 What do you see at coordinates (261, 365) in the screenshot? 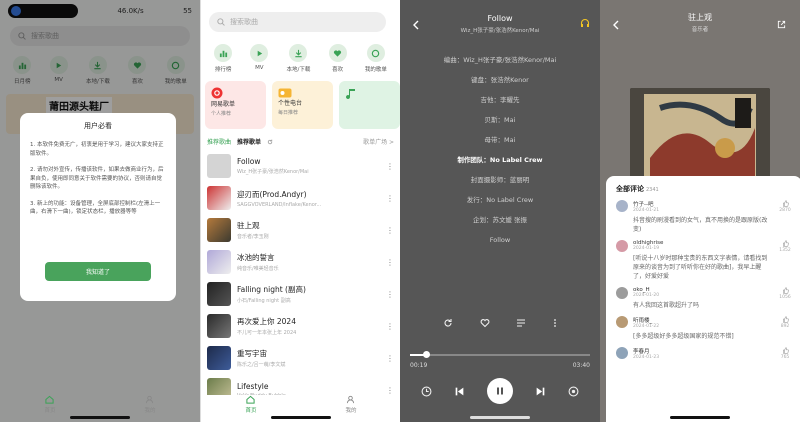
I see `song-artist: 陈乐之/吕一萌/李文斌` at bounding box center [261, 365].